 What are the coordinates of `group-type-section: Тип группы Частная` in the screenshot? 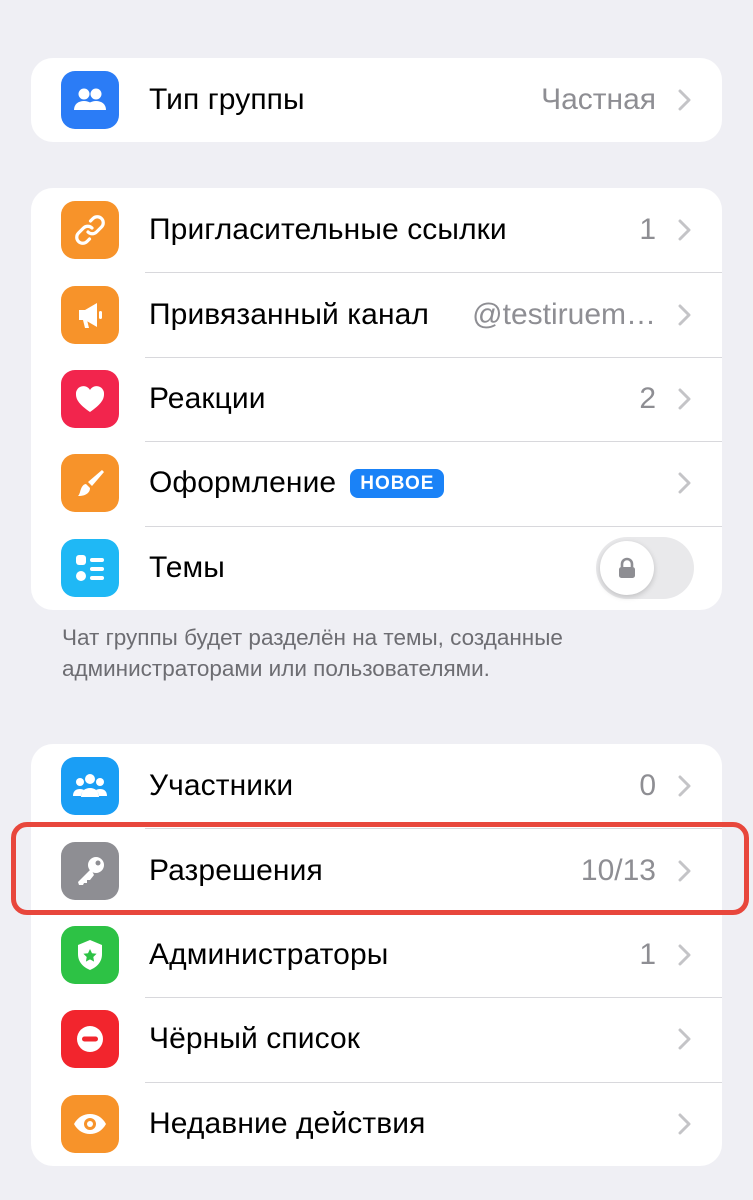 It's located at (376, 100).